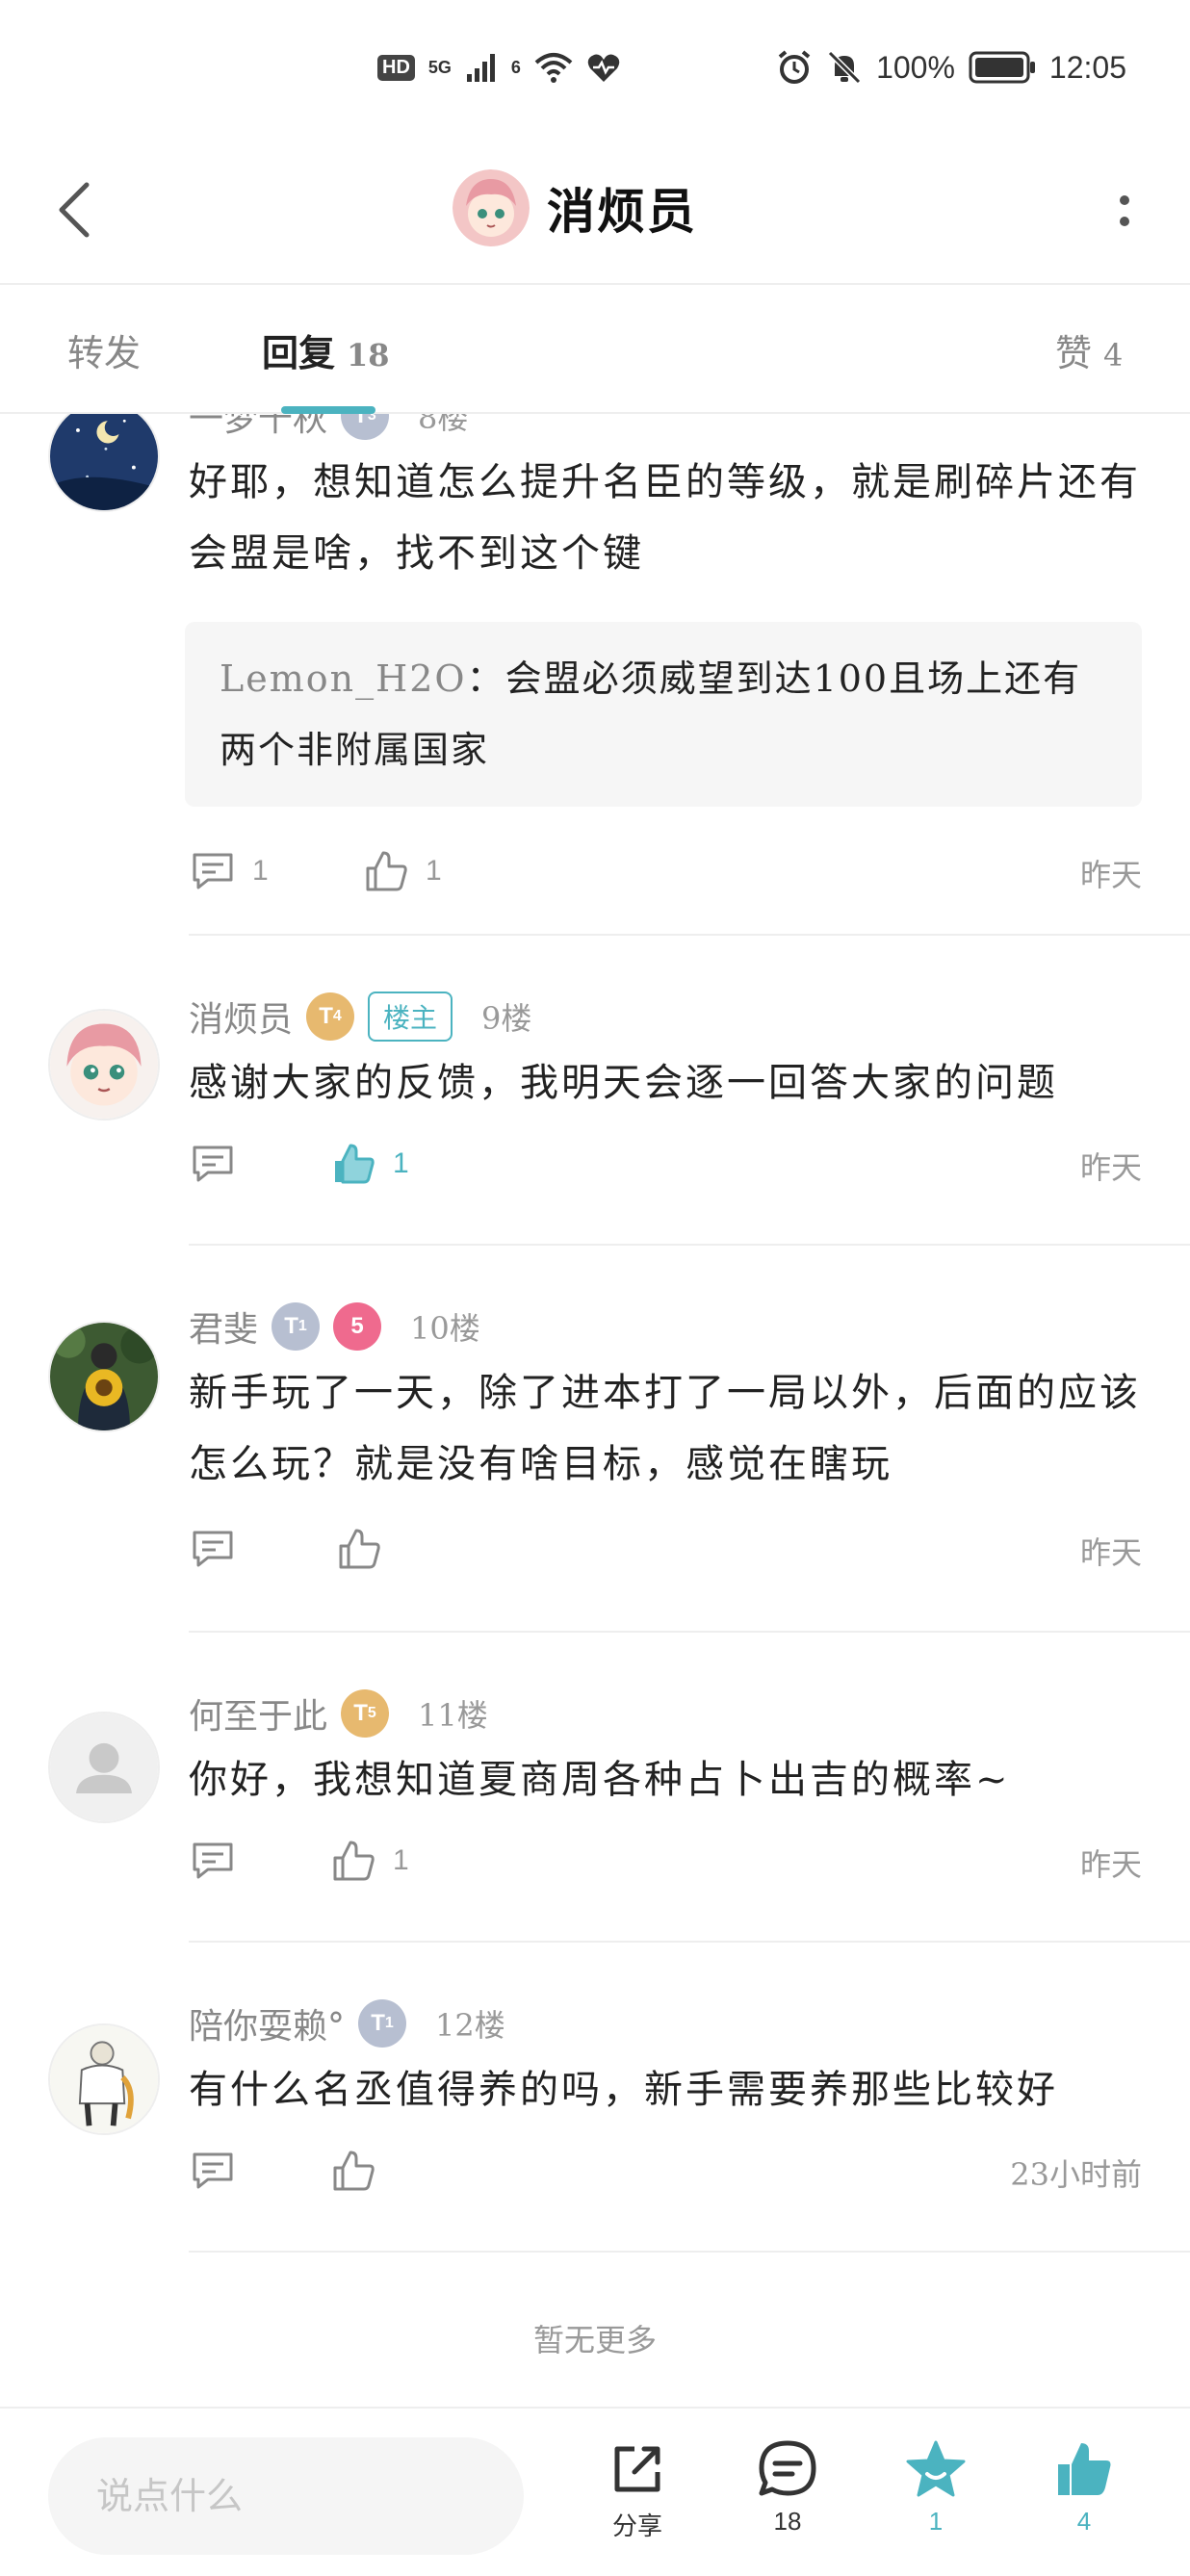 This screenshot has width=1190, height=2576. Describe the element at coordinates (936, 2469) in the screenshot. I see `star-favorite-icon` at that location.